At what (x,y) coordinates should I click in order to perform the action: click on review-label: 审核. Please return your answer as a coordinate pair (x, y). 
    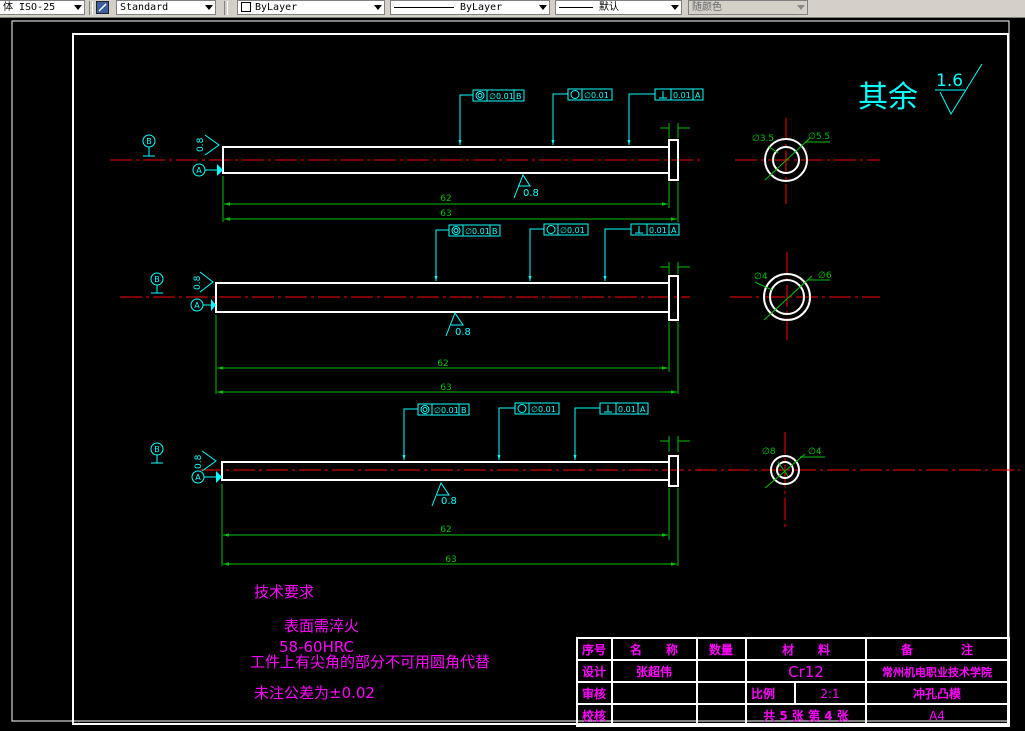
    Looking at the image, I should click on (594, 693).